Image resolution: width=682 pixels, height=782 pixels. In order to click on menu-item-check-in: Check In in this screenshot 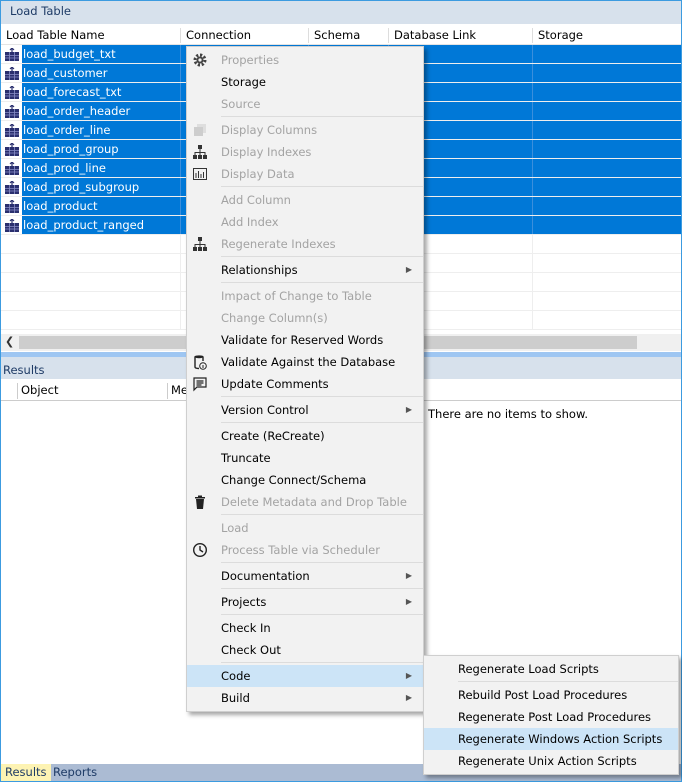, I will do `click(305, 628)`.